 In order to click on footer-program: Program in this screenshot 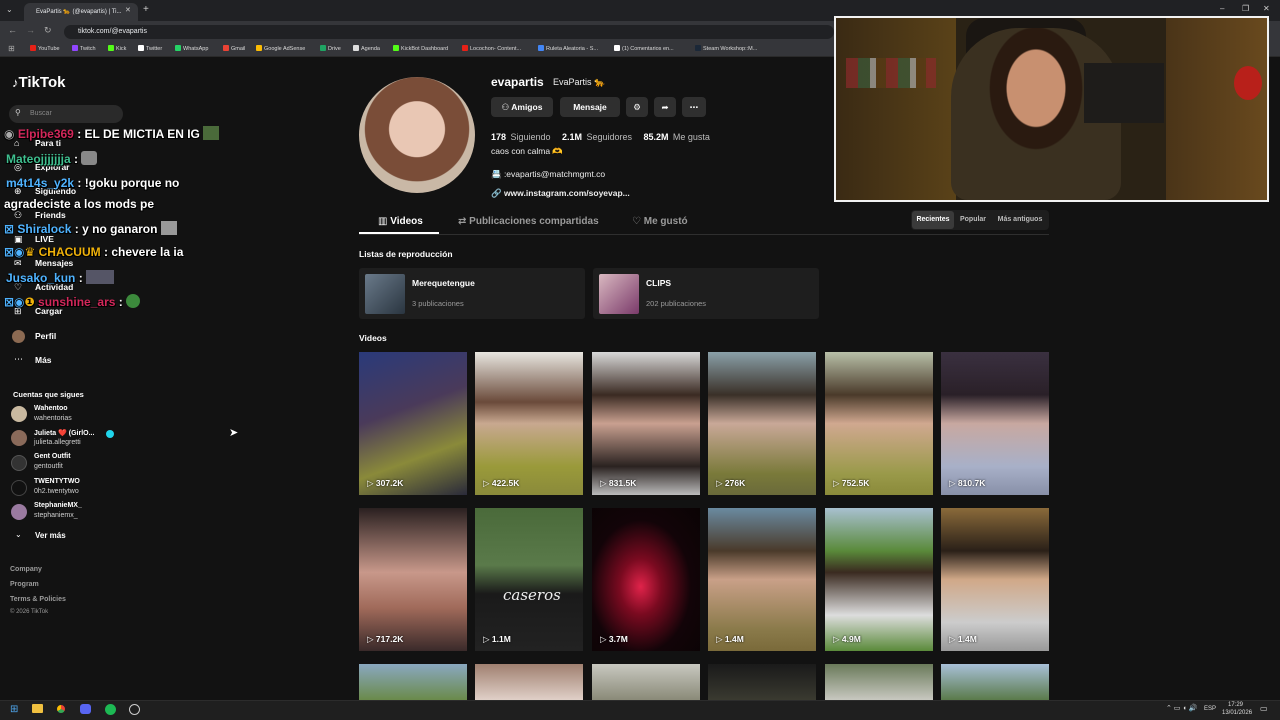, I will do `click(24, 584)`.